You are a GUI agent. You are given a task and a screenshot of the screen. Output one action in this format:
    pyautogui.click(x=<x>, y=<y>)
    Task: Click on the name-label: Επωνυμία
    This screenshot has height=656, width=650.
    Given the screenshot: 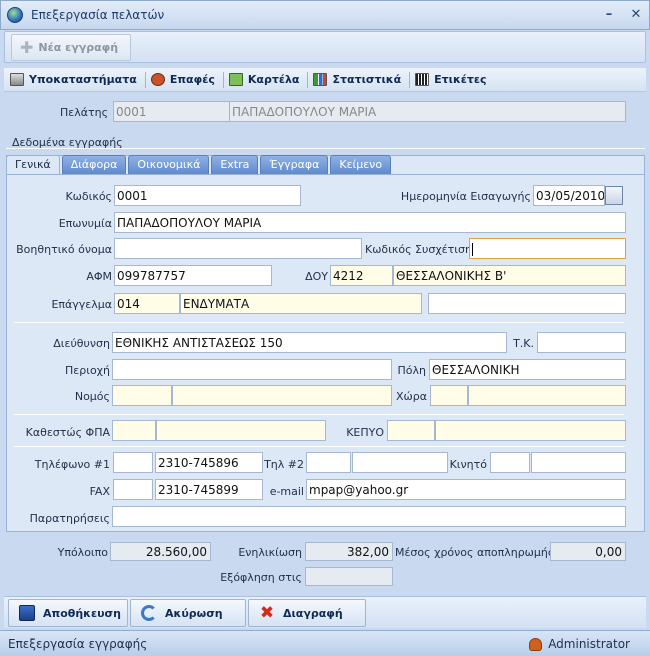 What is the action you would take?
    pyautogui.click(x=85, y=223)
    